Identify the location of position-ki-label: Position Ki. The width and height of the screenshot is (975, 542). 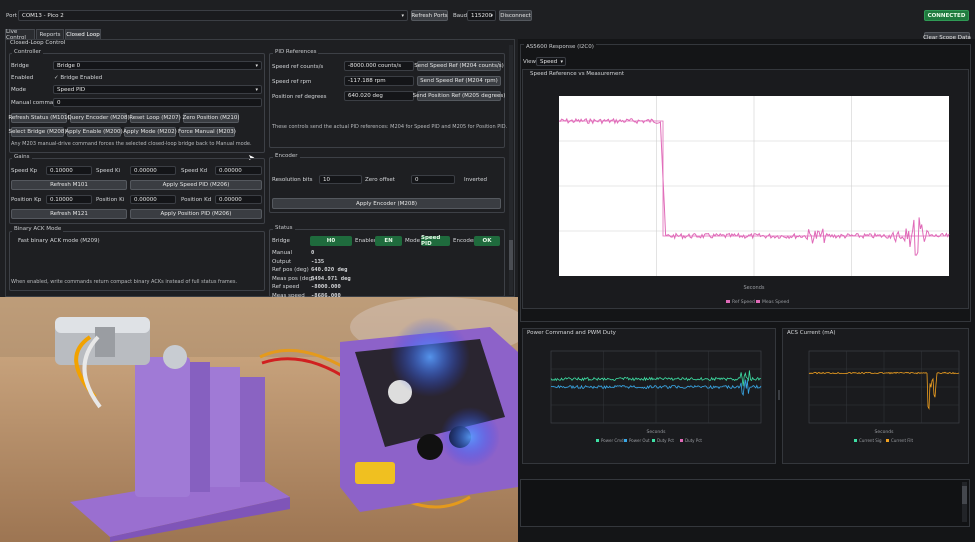
(110, 200).